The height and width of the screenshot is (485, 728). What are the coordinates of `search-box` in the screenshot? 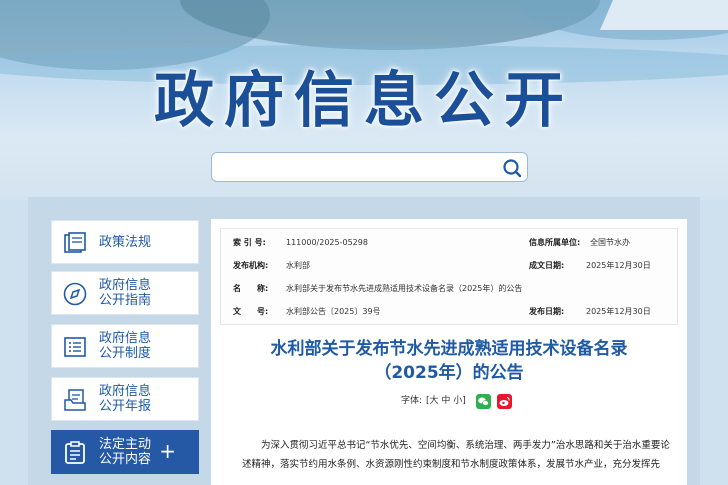 It's located at (369, 167).